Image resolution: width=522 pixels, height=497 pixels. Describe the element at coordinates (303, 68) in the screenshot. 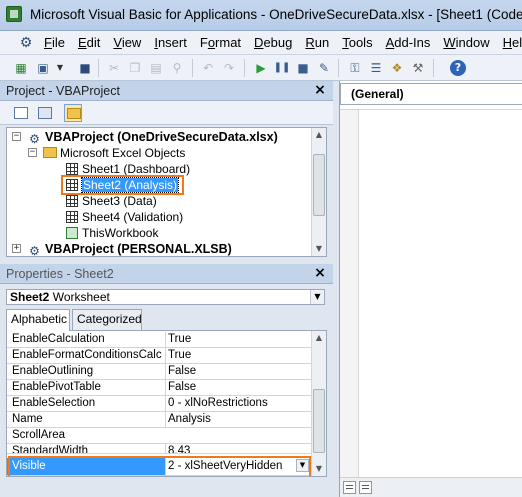

I see `reset-icon: ■` at that location.